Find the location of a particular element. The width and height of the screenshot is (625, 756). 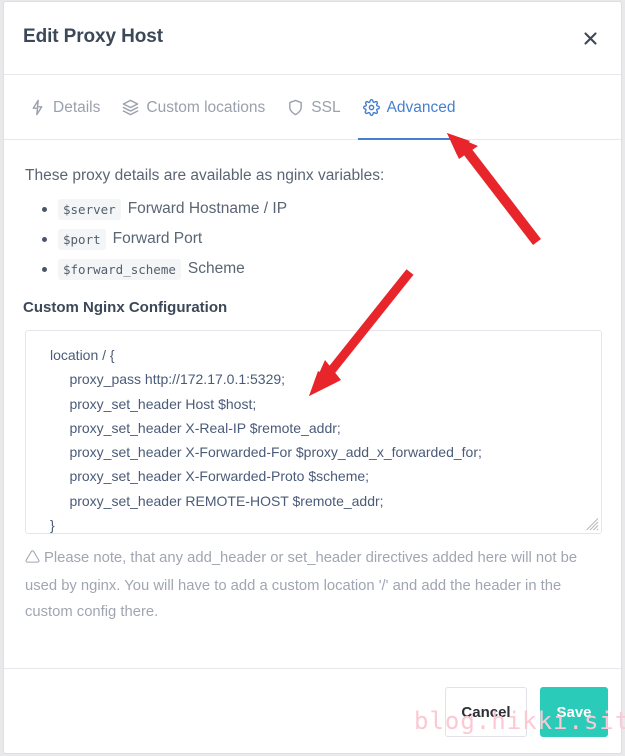

tab-ssl-label: SSL is located at coordinates (326, 107).